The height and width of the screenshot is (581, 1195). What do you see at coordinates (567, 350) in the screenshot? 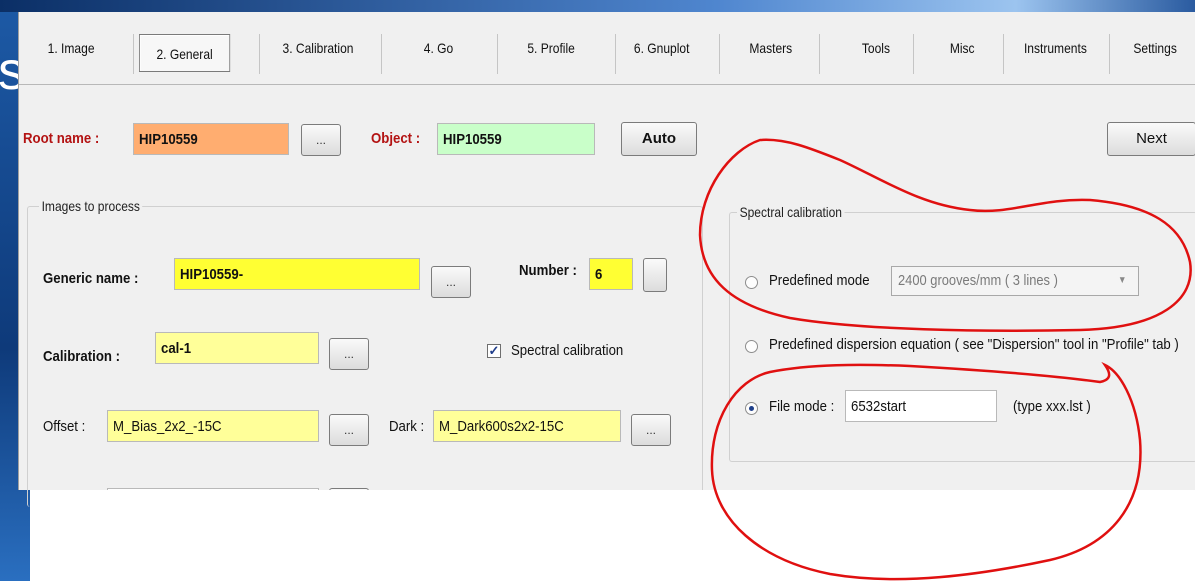
I see `spectral-calibration-checkbox-label: Spectral calibration` at bounding box center [567, 350].